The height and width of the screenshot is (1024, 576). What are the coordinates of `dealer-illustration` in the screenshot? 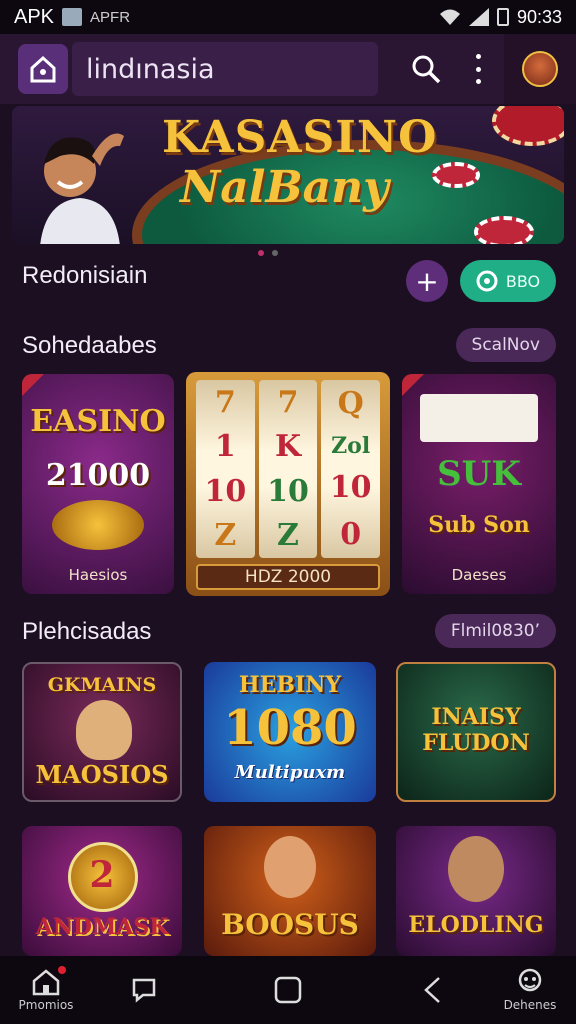 It's located at (82, 188).